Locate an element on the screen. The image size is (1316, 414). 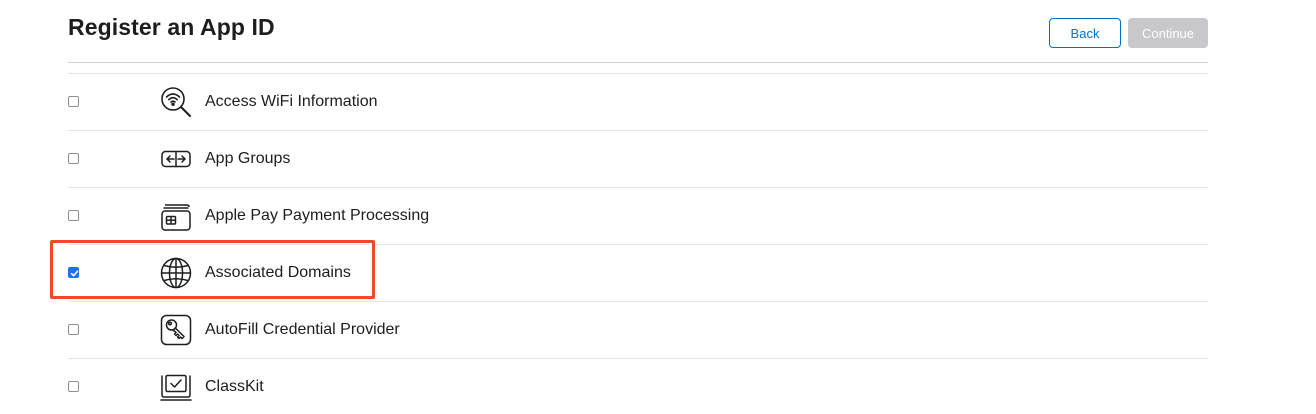
page-title: Register an App ID is located at coordinates (171, 27).